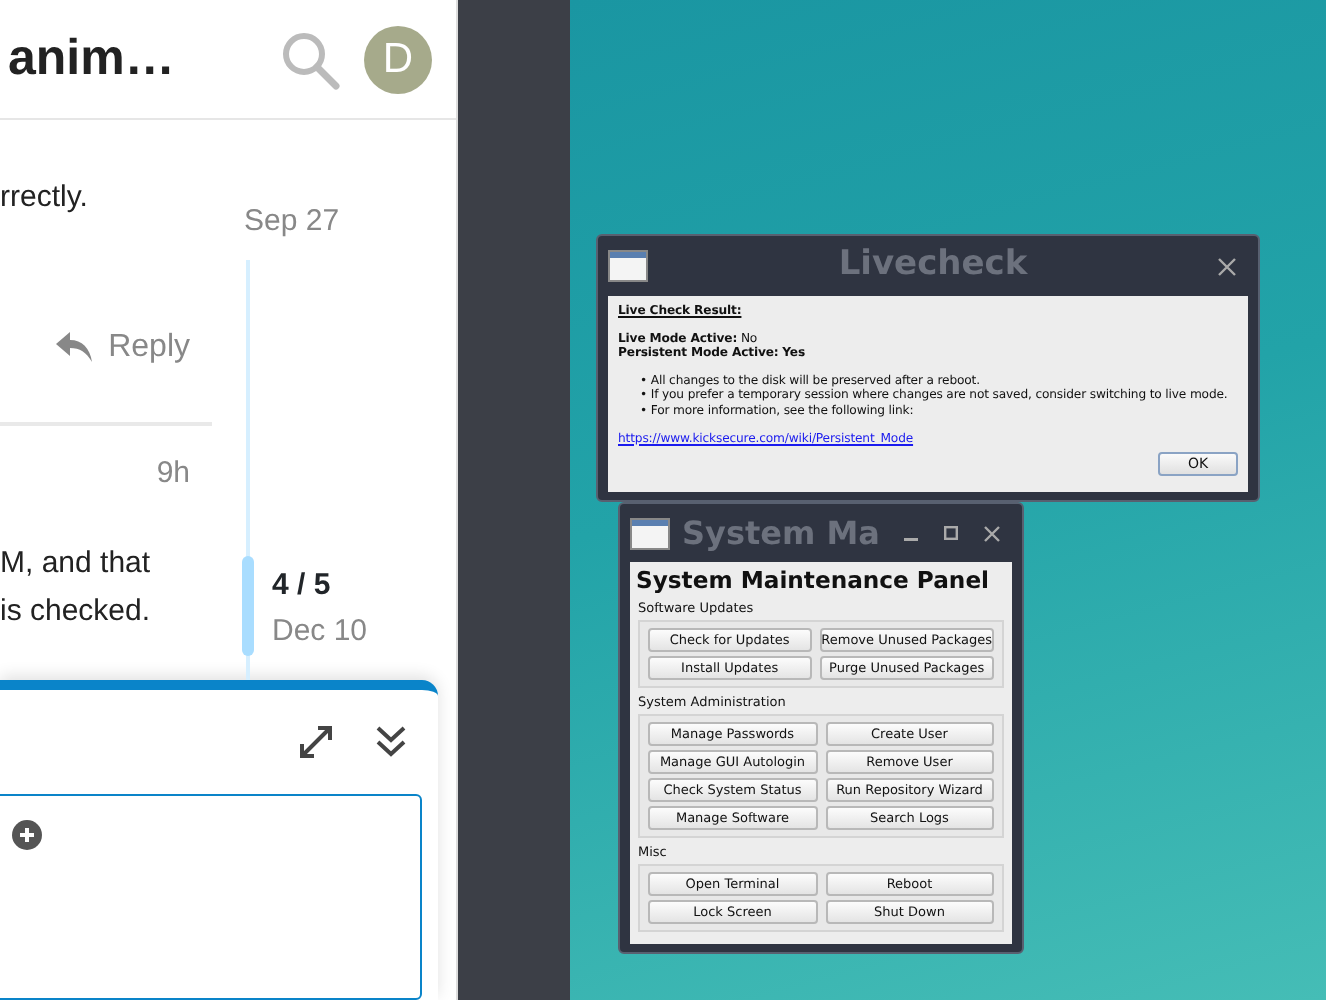  I want to click on double-chevron-icon, so click(391, 742).